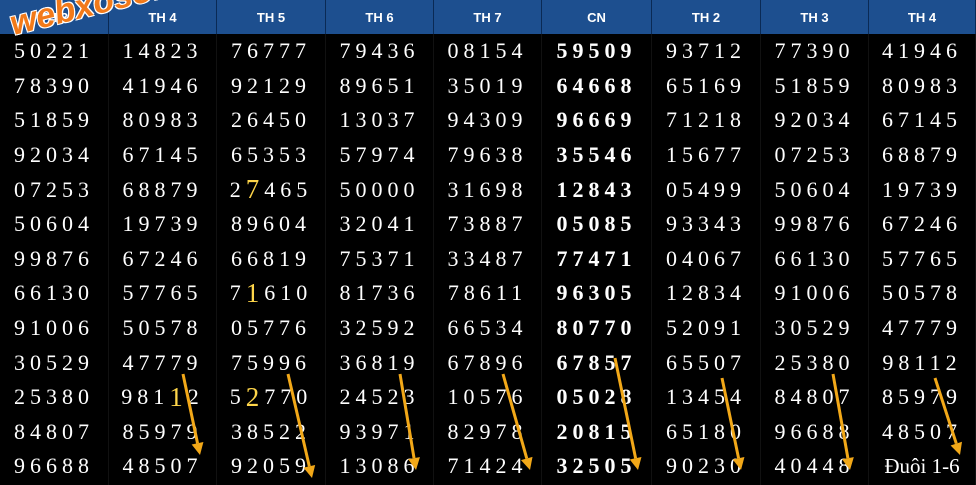  Describe the element at coordinates (54, 466) in the screenshot. I see `result-number: 96688` at that location.